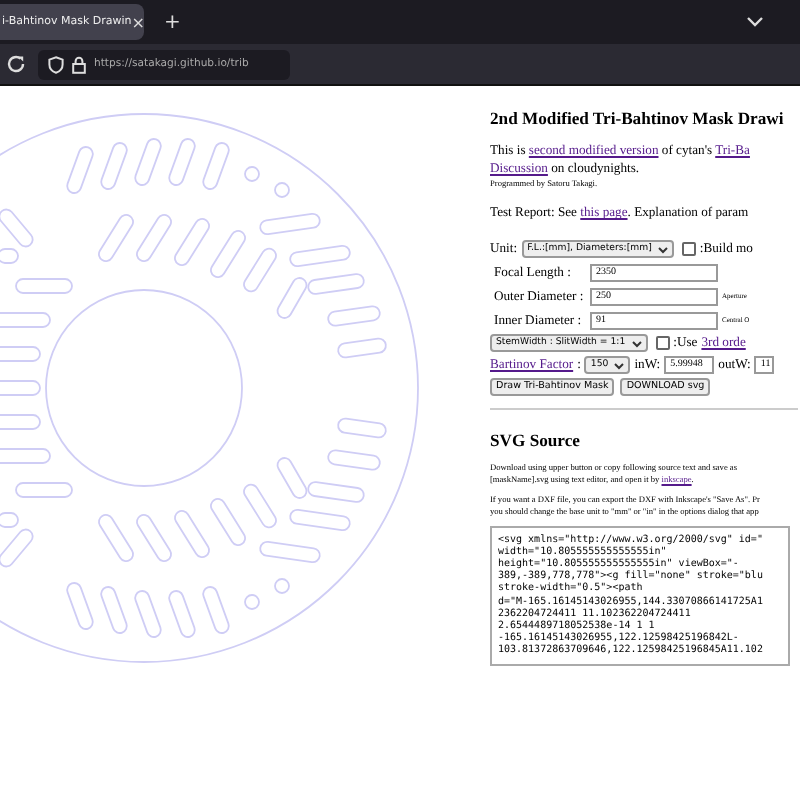 This screenshot has width=800, height=800. Describe the element at coordinates (79, 64) in the screenshot. I see `lock-icon` at that location.